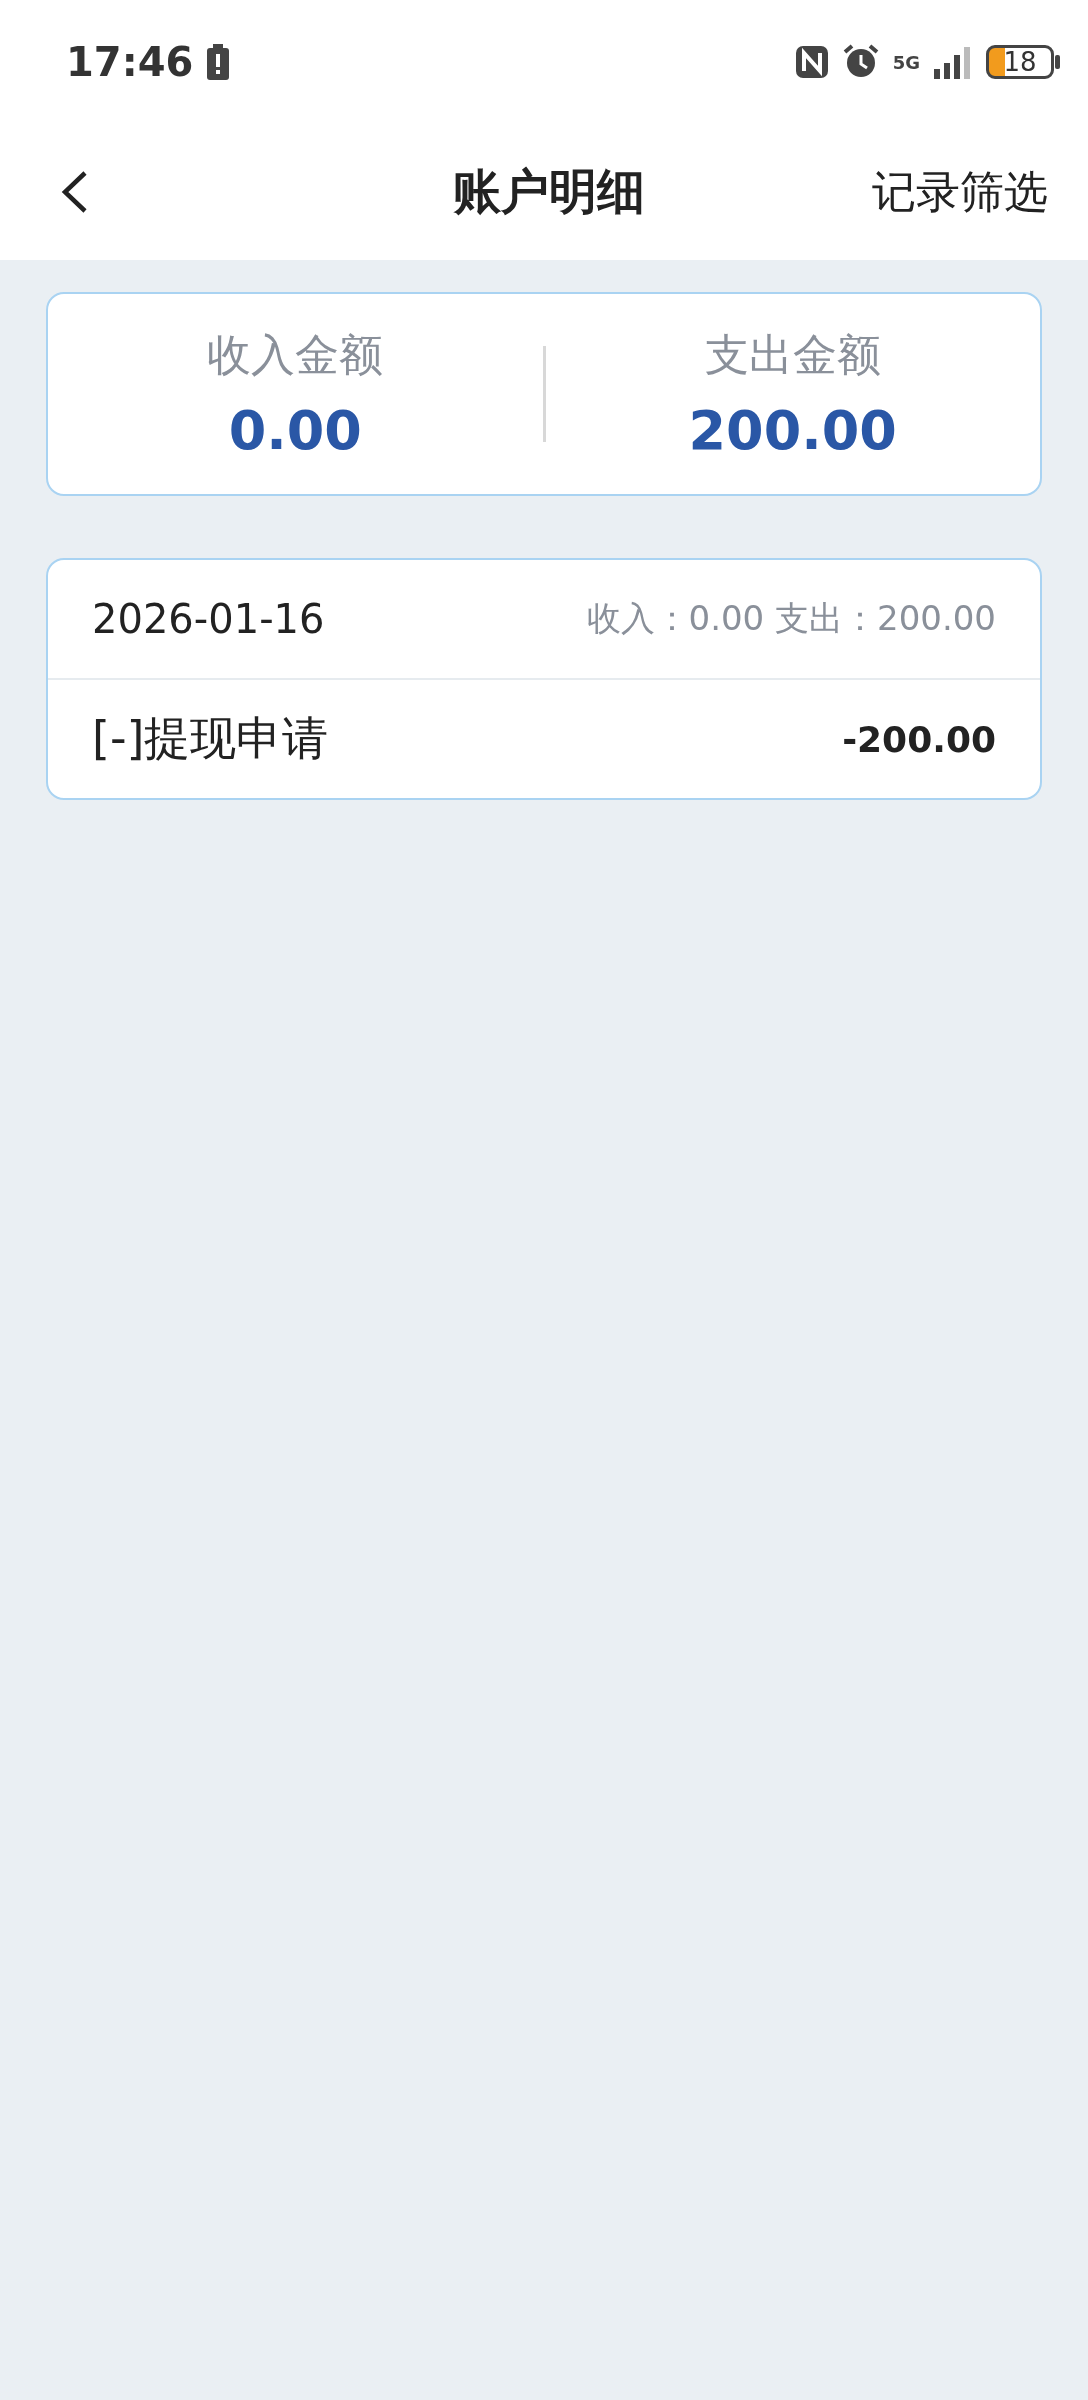  Describe the element at coordinates (791, 618) in the screenshot. I see `day-totals: 收入：0.00 支出：200.00` at that location.